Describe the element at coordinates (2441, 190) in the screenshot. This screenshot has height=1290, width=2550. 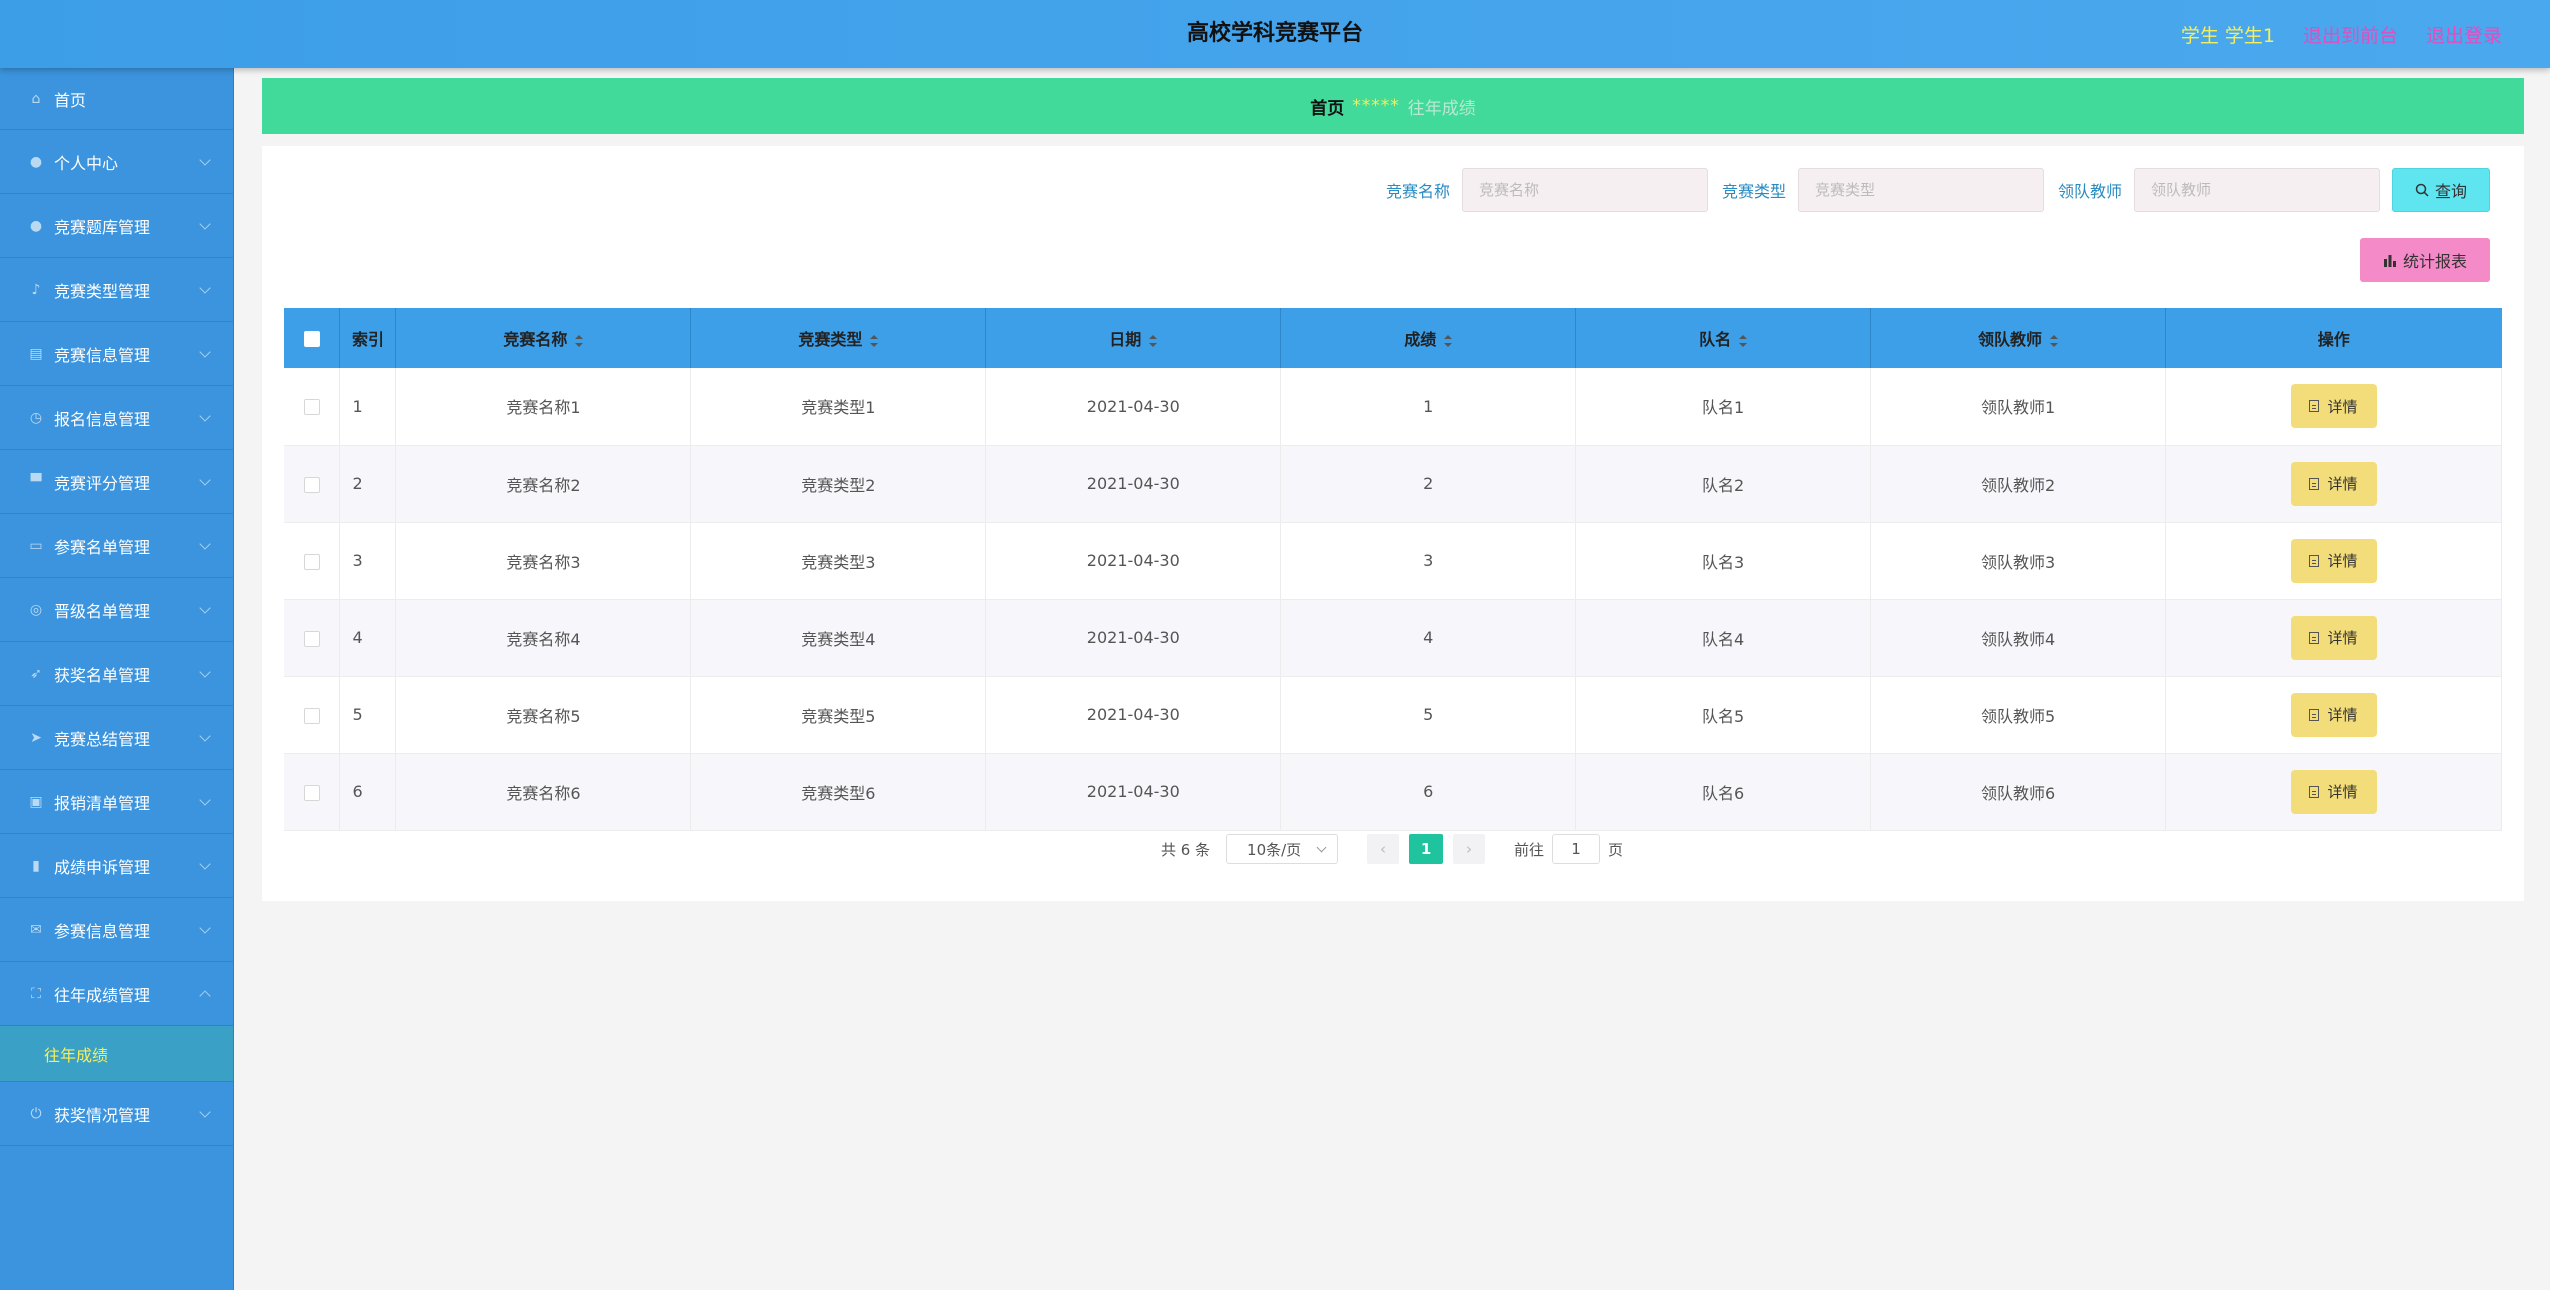
I see `query-button: 查询` at that location.